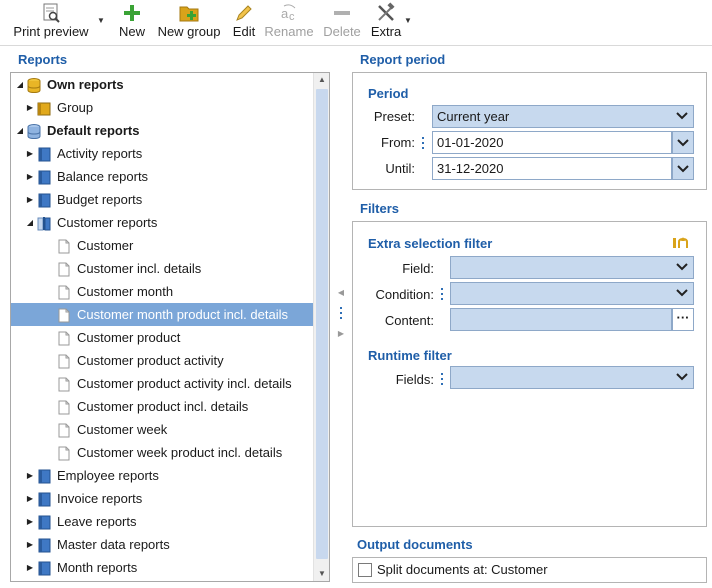  I want to click on tree-item-label: Budget reports, so click(100, 199).